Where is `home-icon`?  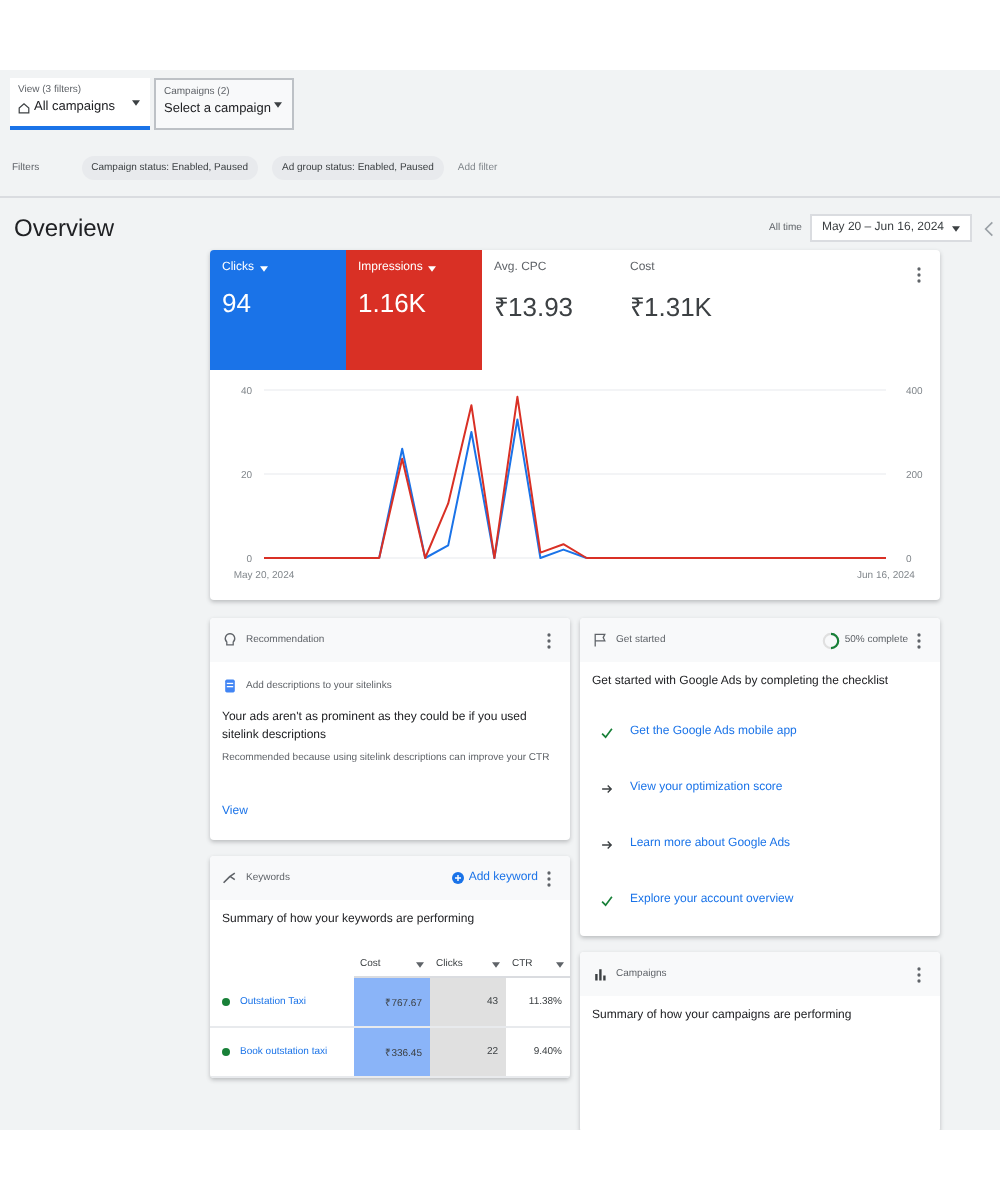
home-icon is located at coordinates (24, 107).